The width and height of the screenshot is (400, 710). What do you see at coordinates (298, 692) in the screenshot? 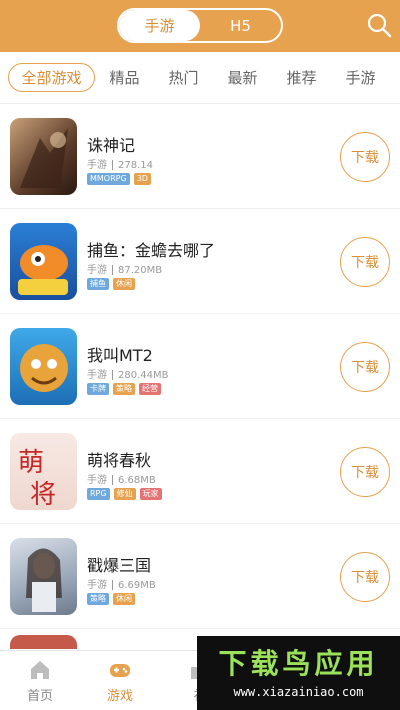
I see `watermark-url: www.xiazainiao.com` at bounding box center [298, 692].